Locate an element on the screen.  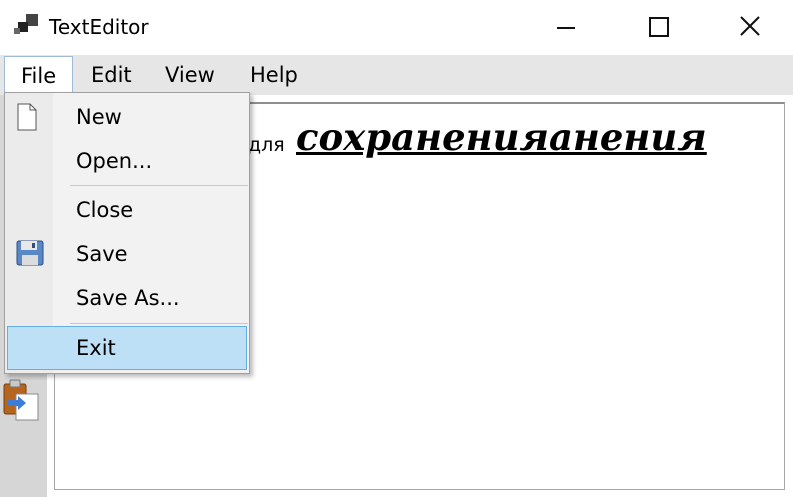
app-icon is located at coordinates (26, 24).